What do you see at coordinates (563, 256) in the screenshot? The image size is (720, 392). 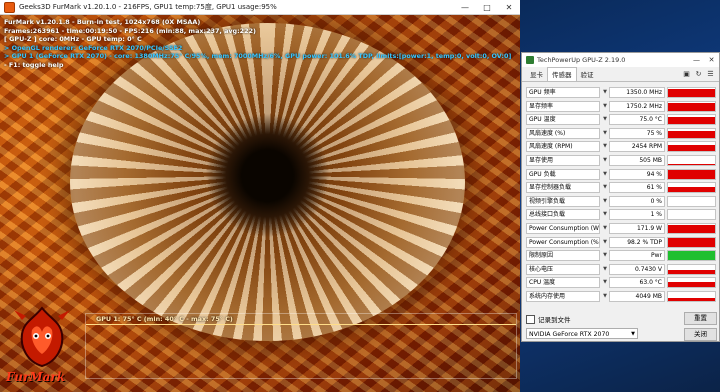 I see `sensor-label: 限制原因` at bounding box center [563, 256].